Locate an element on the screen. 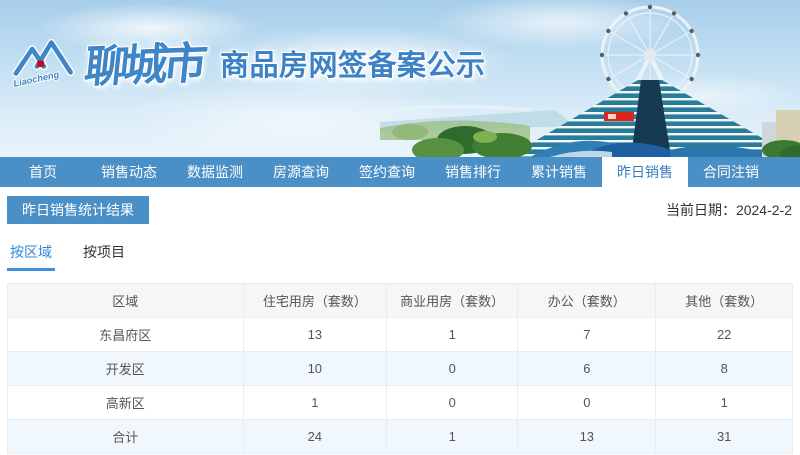  view-tabs: 按区域 按项目 is located at coordinates (403, 256).